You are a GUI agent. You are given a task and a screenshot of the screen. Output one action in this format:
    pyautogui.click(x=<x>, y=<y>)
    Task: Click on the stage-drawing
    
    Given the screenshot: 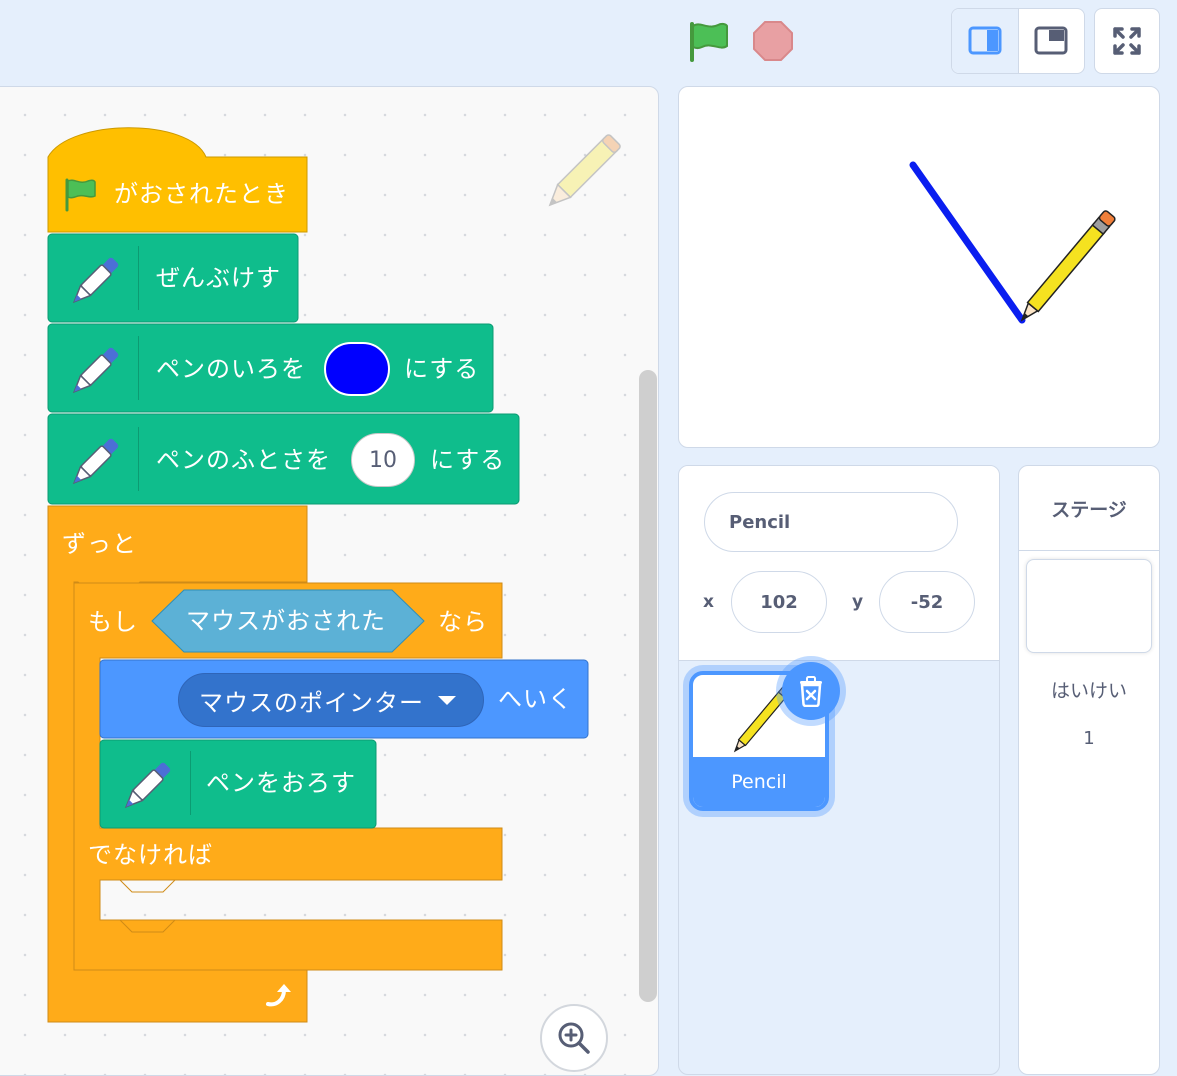 What is the action you would take?
    pyautogui.click(x=1012, y=242)
    